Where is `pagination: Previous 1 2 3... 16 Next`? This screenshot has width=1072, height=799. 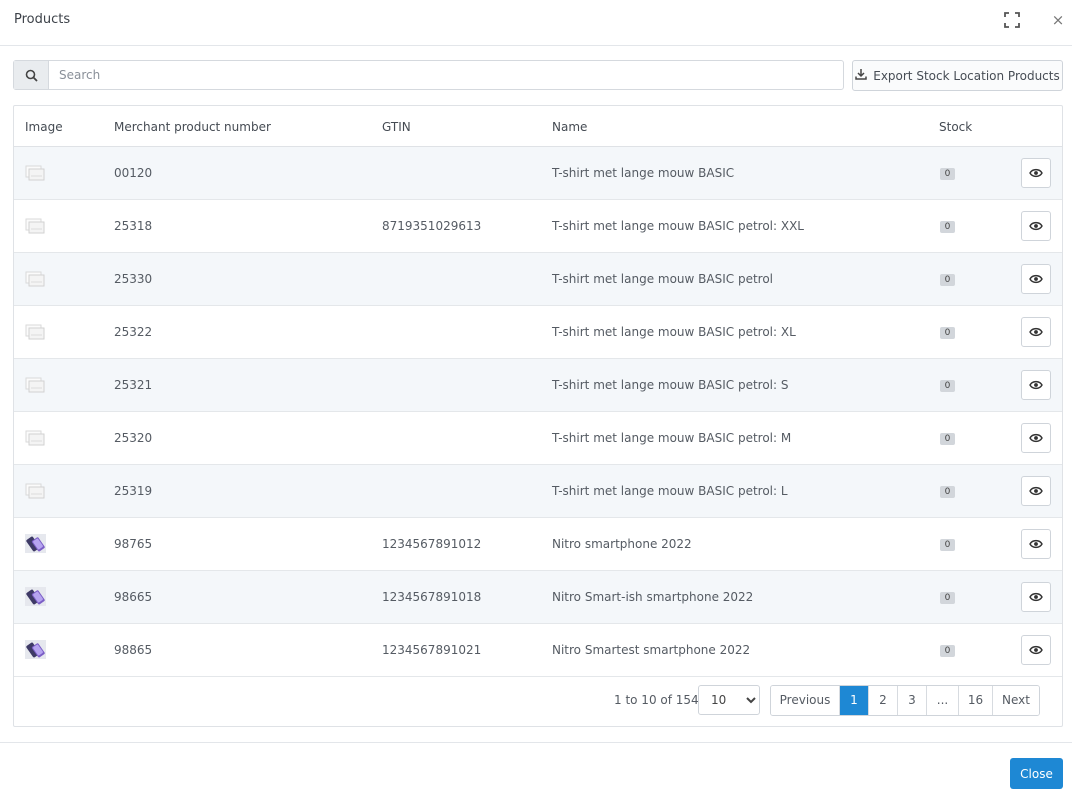 pagination: Previous 1 2 3... 16 Next is located at coordinates (905, 700).